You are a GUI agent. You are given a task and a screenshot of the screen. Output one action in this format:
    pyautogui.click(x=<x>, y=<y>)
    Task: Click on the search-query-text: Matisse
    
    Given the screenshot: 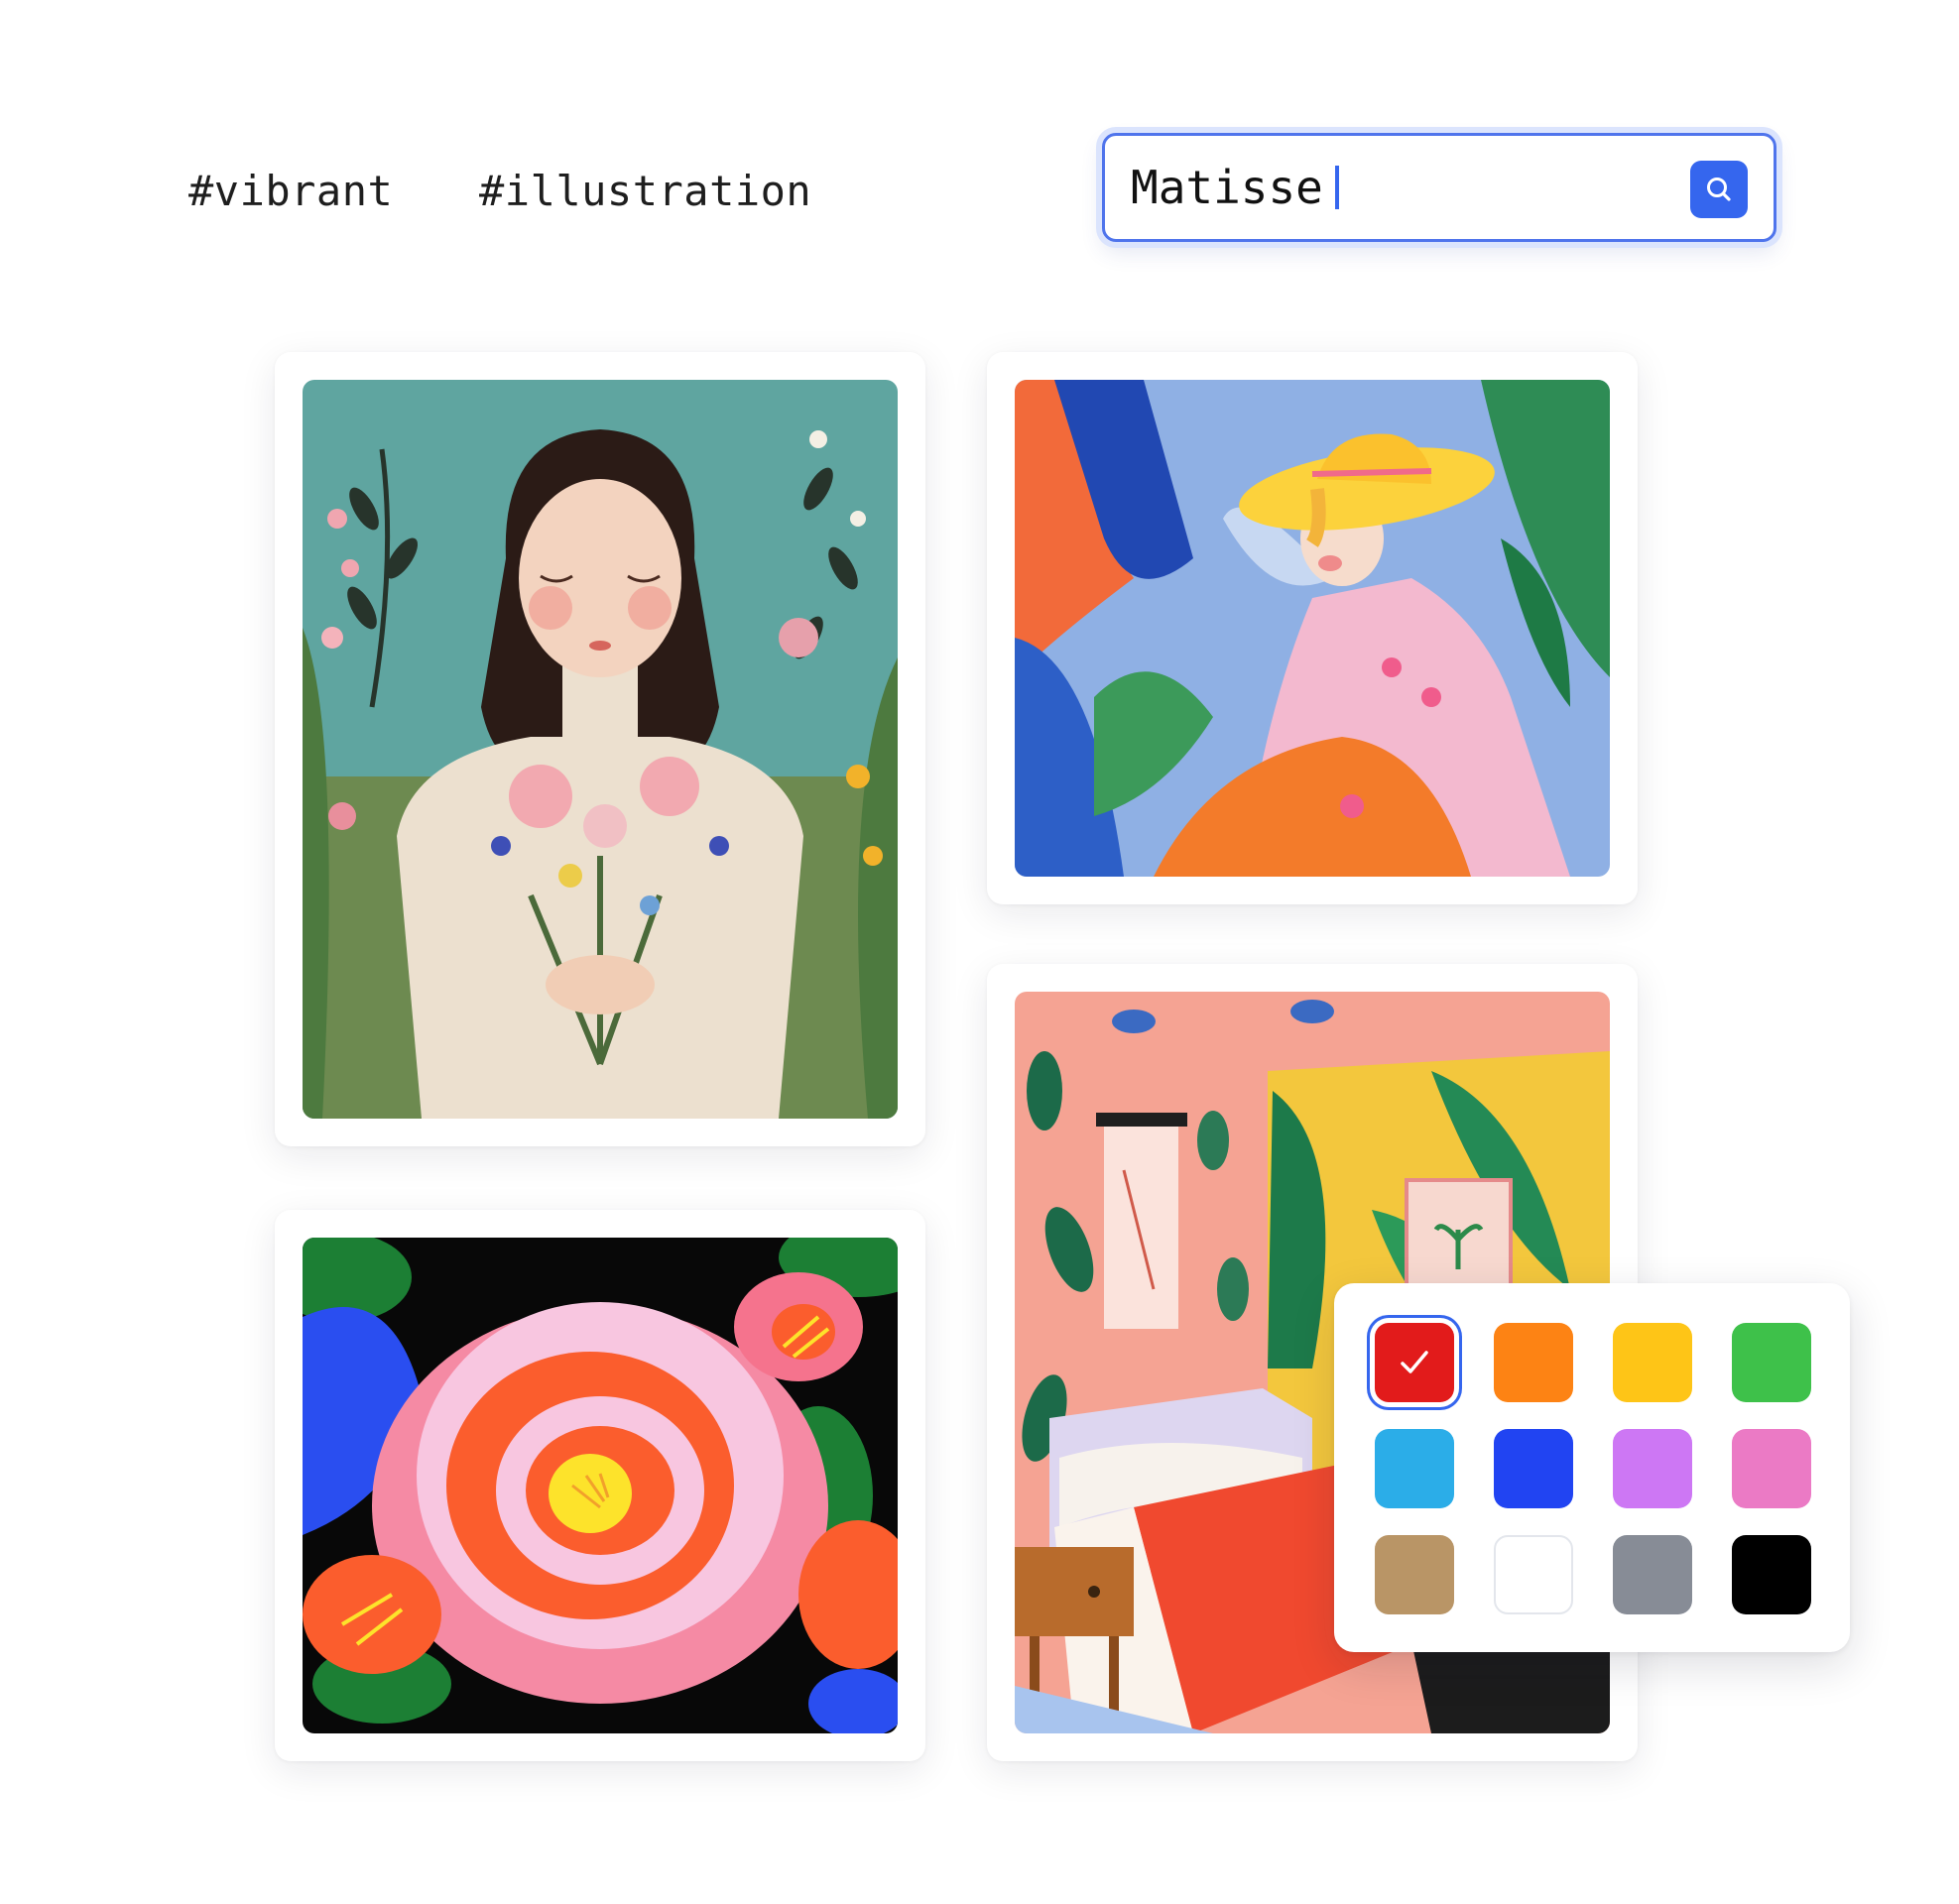 What is the action you would take?
    pyautogui.click(x=1227, y=187)
    